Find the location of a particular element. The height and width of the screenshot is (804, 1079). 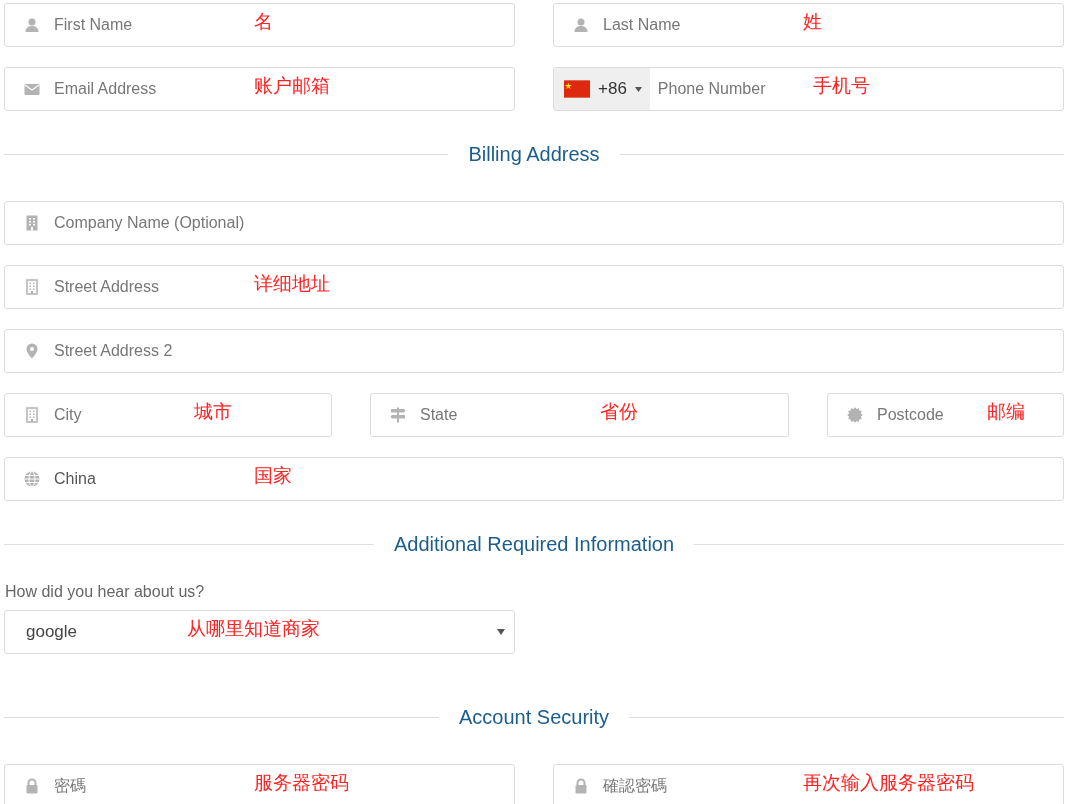

annotation-text: 账户邮箱 is located at coordinates (292, 85).